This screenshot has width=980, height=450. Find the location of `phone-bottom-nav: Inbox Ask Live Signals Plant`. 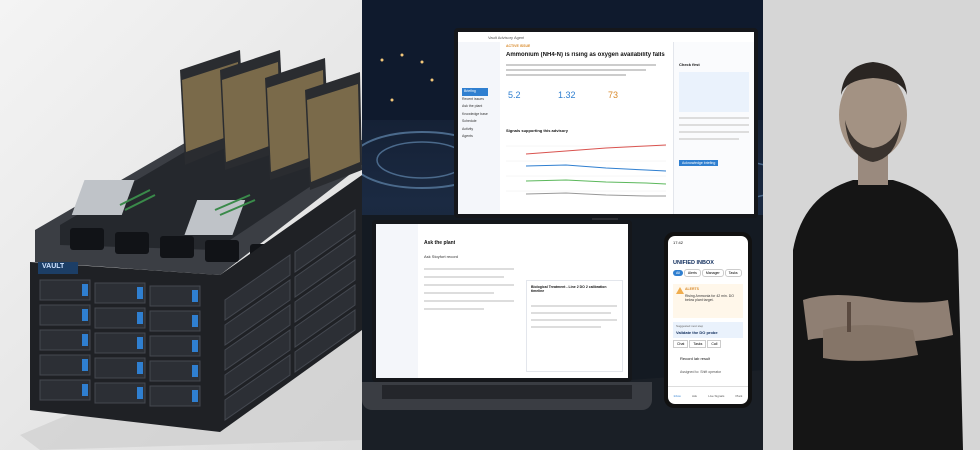

phone-bottom-nav: Inbox Ask Live Signals Plant is located at coordinates (708, 395).